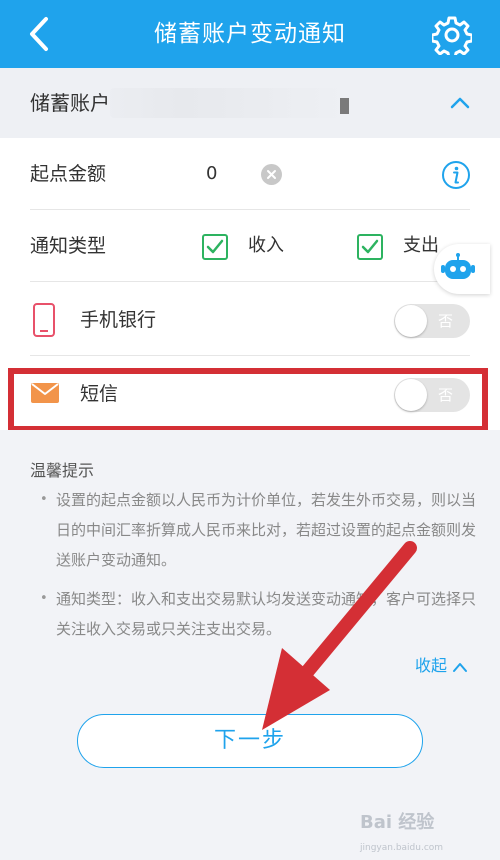 This screenshot has height=860, width=500. I want to click on account-mask-mark, so click(344, 106).